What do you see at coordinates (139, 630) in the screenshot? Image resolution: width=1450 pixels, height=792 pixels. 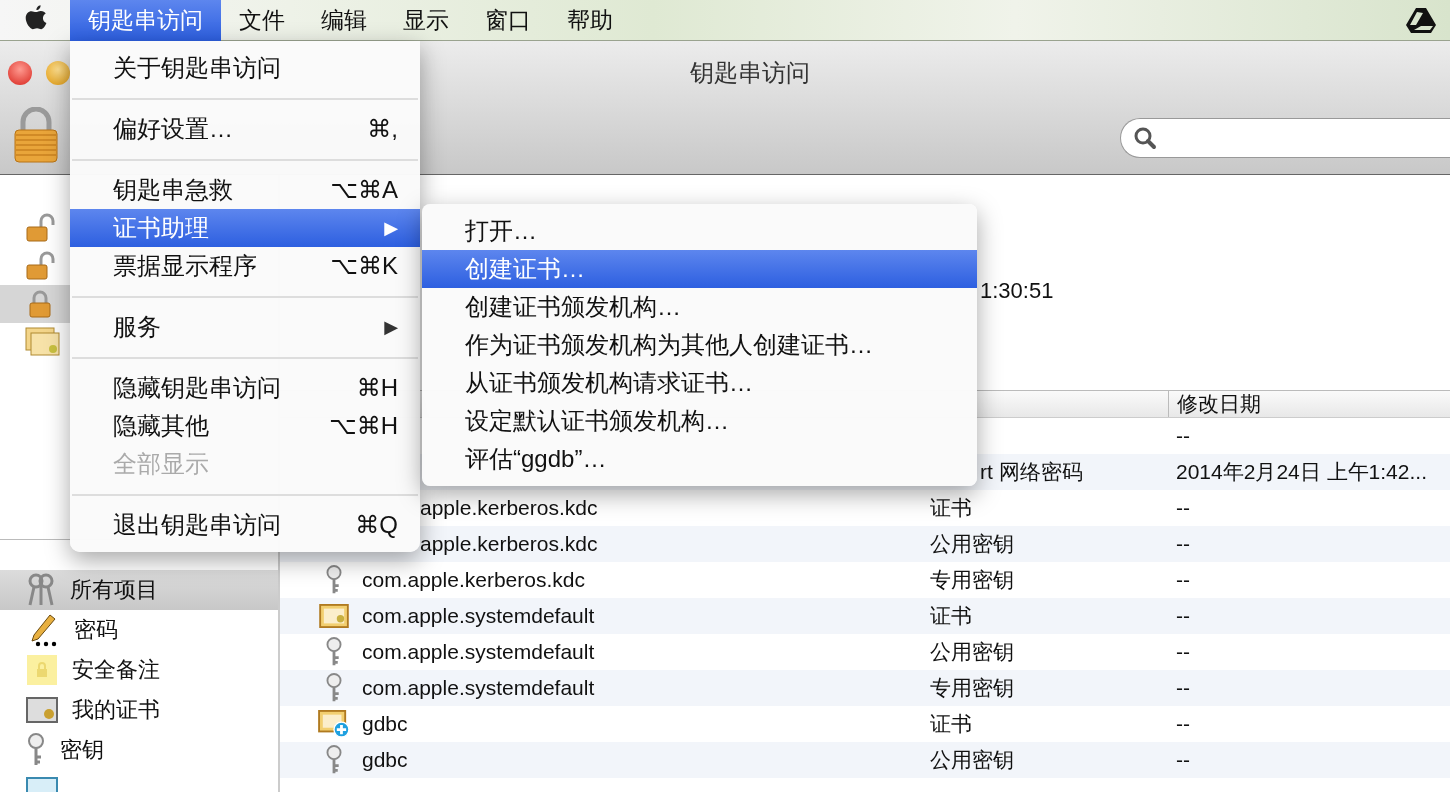 I see `category-item: 密码` at bounding box center [139, 630].